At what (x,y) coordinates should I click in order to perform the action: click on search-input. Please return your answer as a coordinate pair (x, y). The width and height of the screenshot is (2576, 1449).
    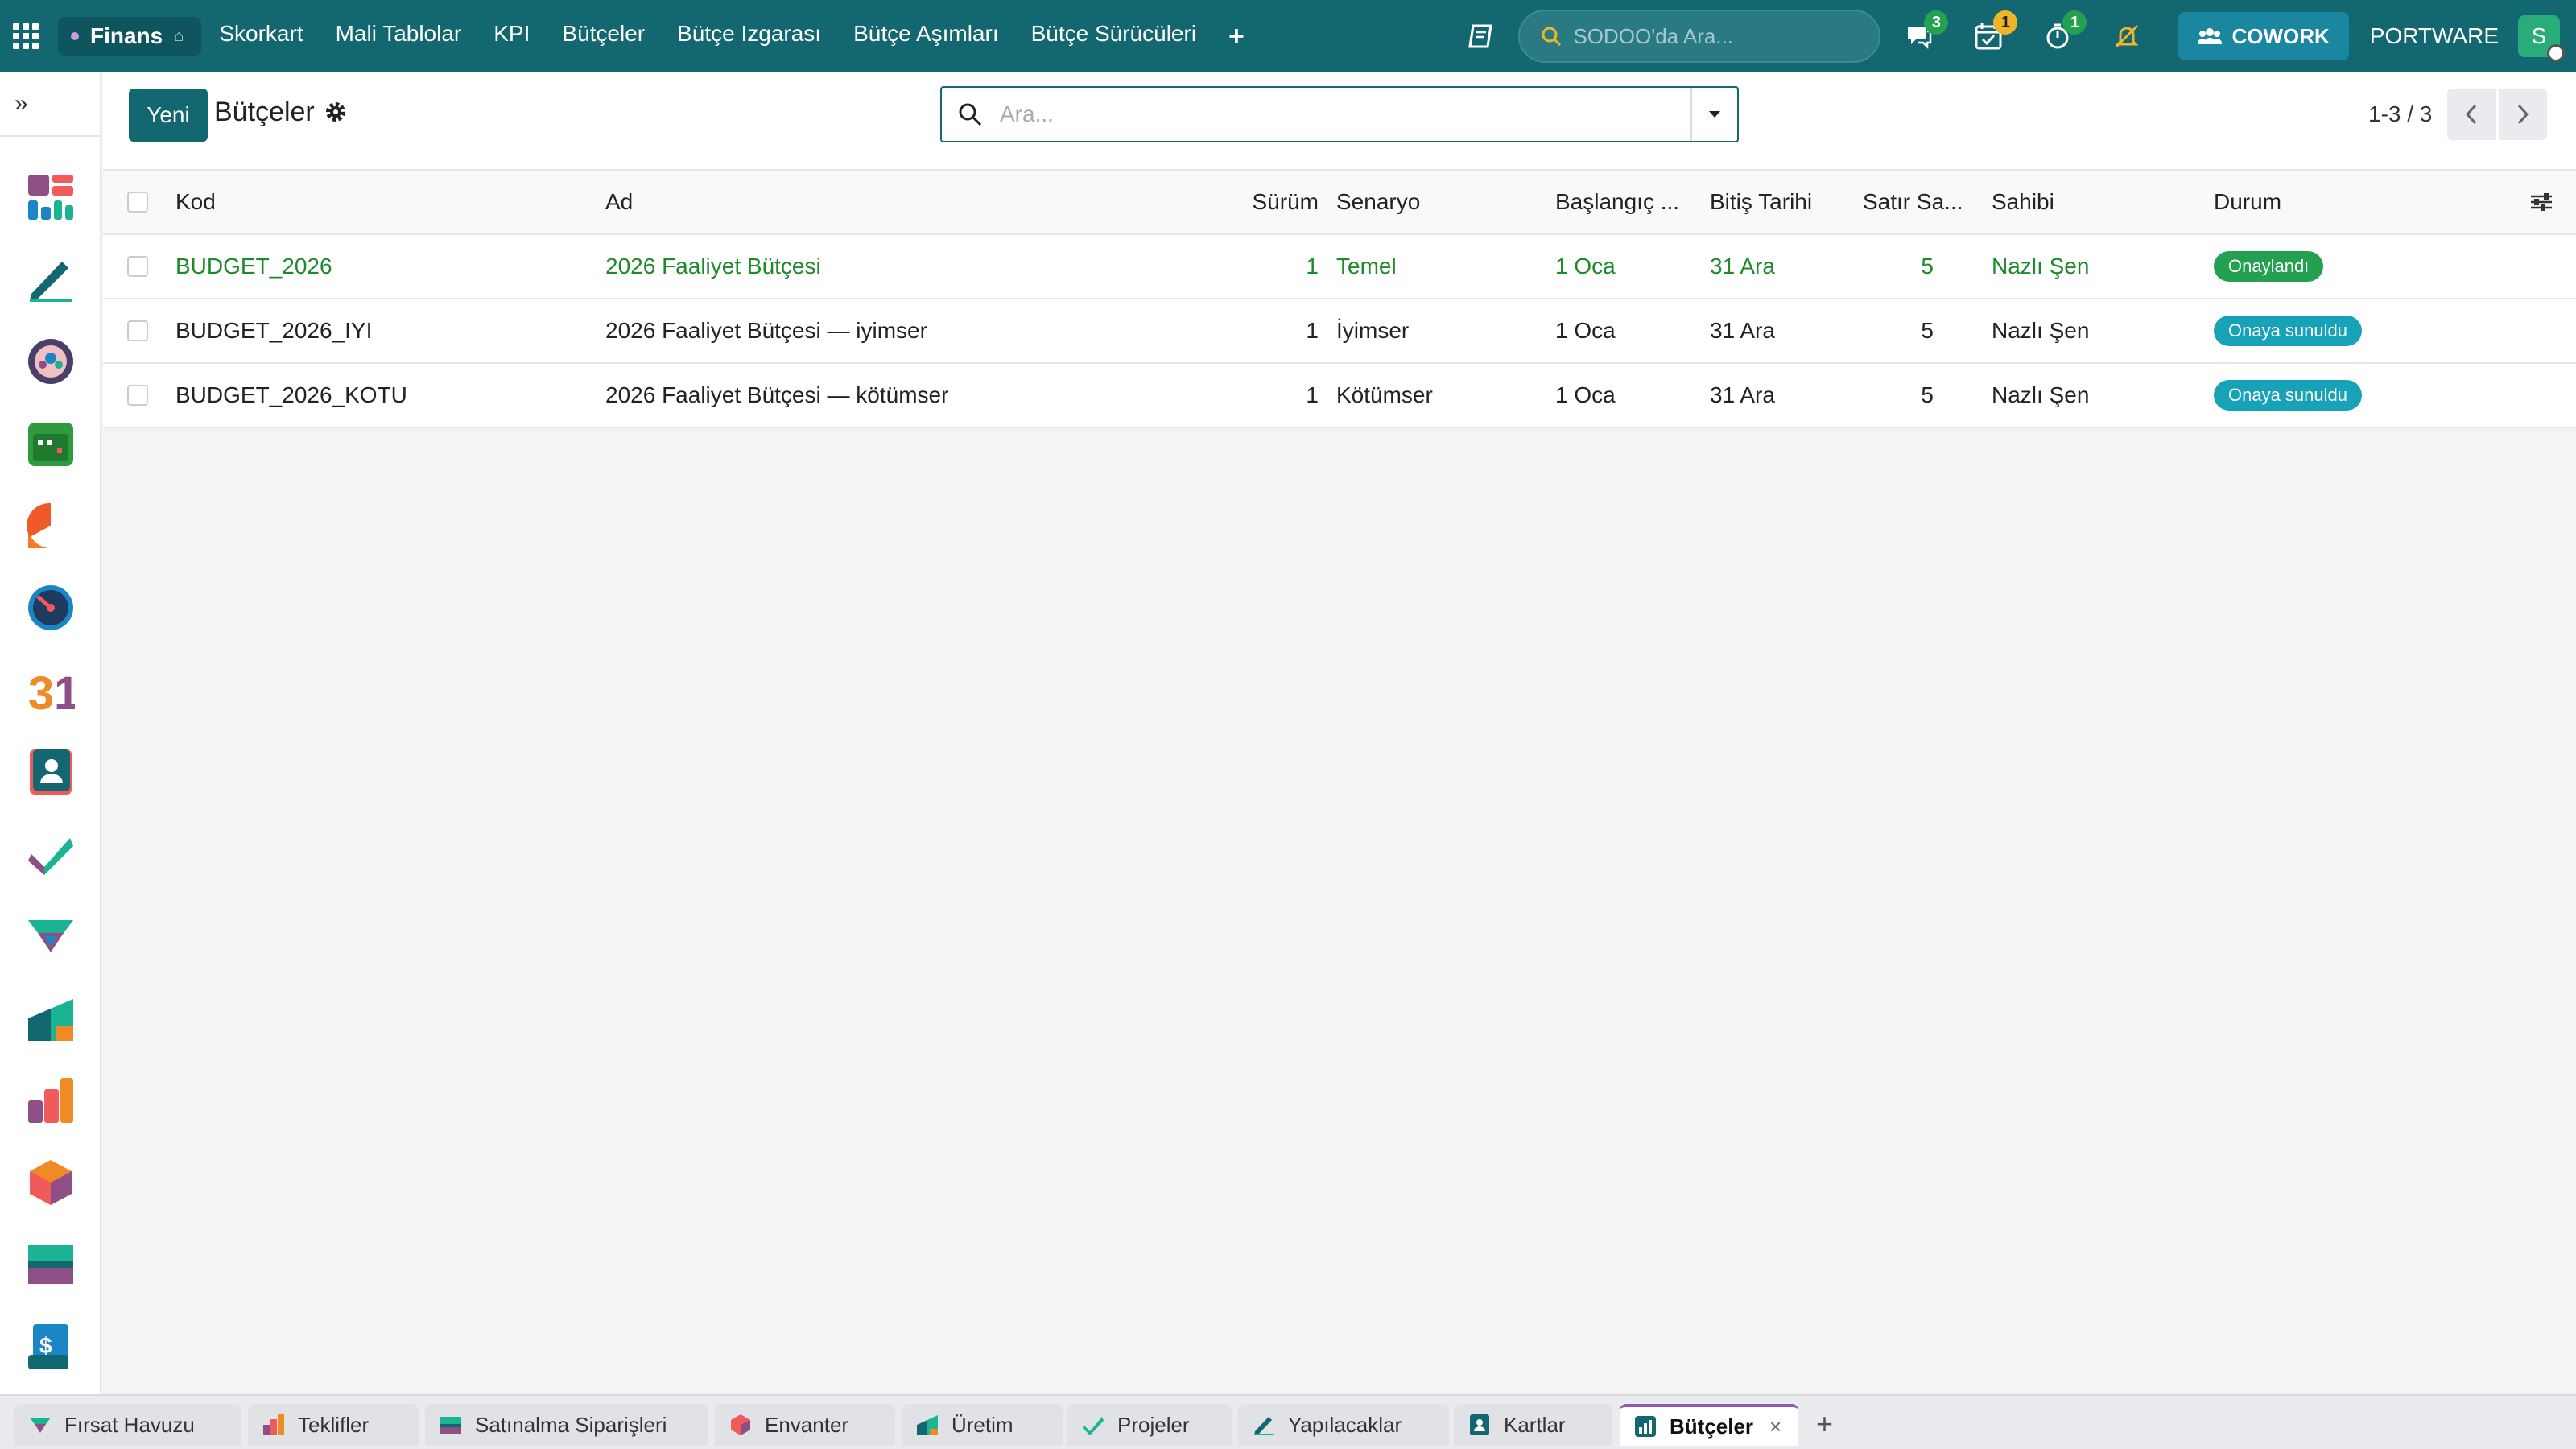
    Looking at the image, I should click on (1346, 114).